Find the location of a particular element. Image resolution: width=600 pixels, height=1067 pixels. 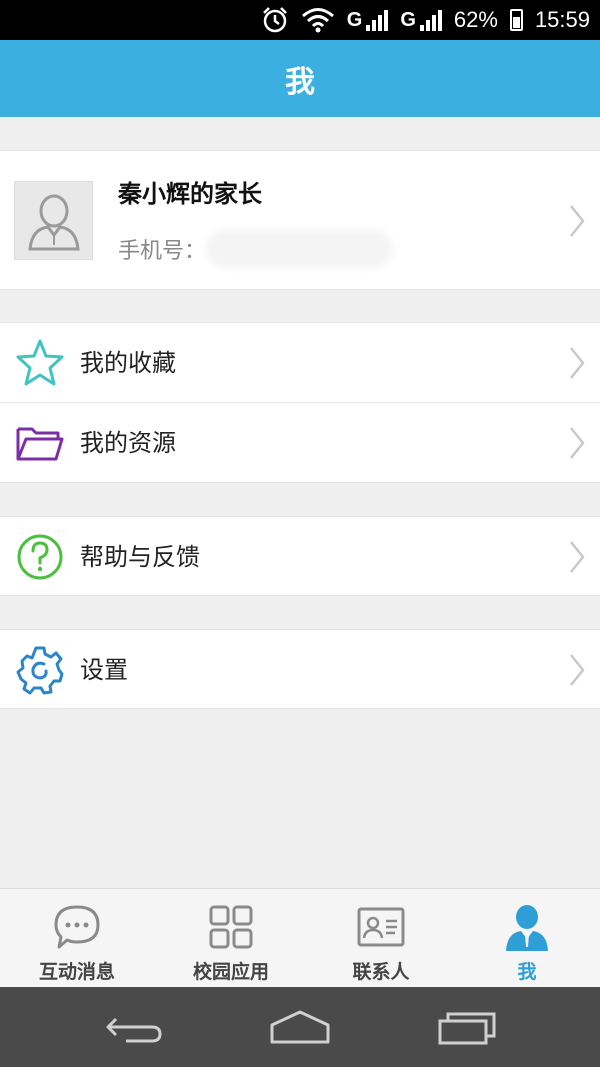

tab-messages: 互动消息 is located at coordinates (77, 938).